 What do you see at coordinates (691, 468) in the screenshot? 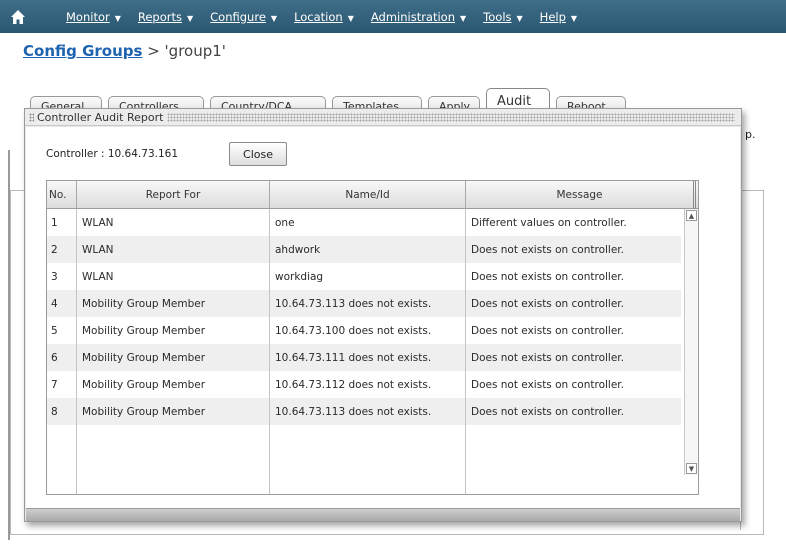
I see `scroll-down-arrow-icon: ▼` at bounding box center [691, 468].